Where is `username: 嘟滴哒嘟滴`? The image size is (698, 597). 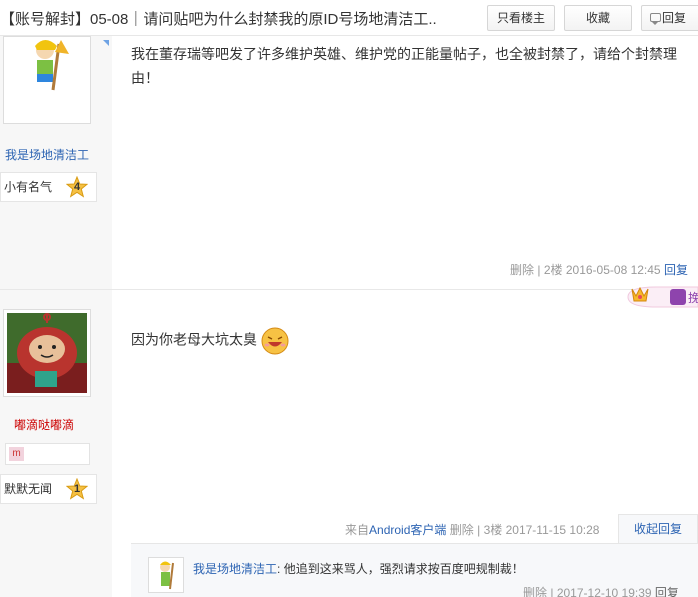 username: 嘟滴哒嘟滴 is located at coordinates (37, 424).